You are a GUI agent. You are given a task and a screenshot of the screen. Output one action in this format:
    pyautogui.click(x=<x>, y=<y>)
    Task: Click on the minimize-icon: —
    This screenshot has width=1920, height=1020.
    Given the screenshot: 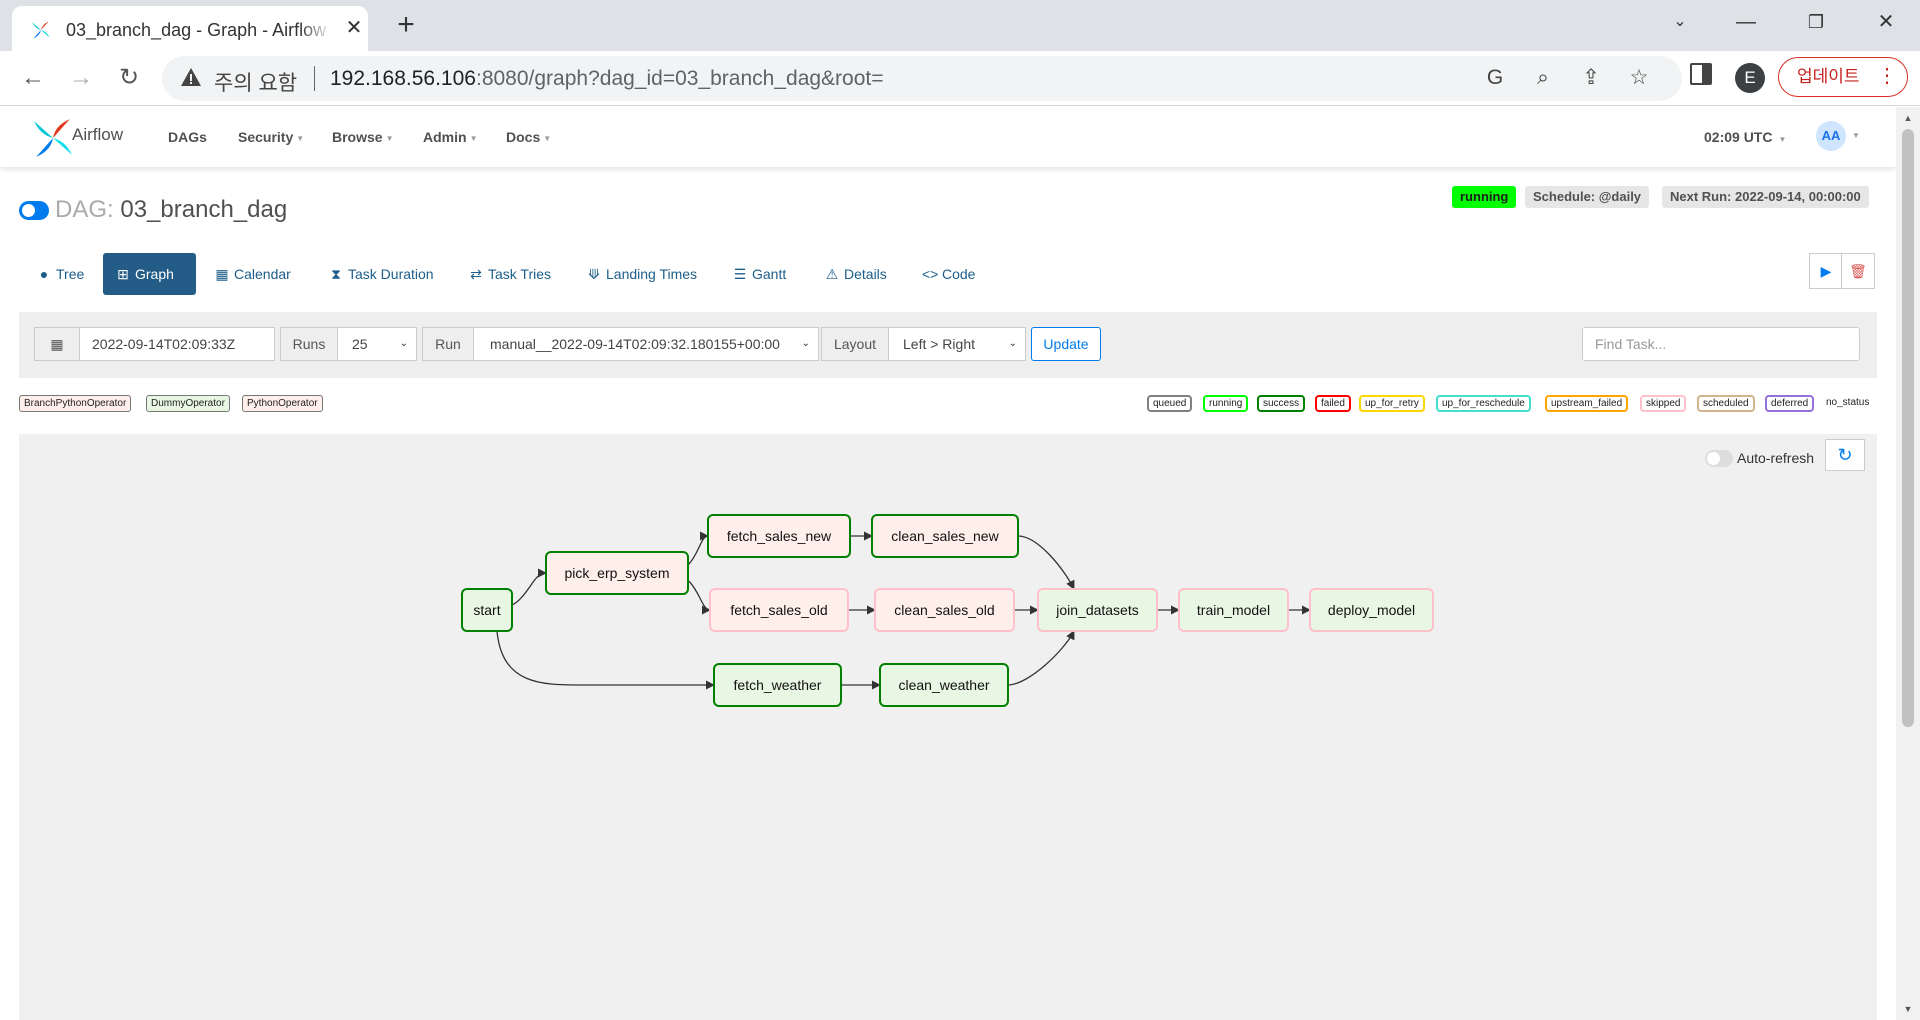 What is the action you would take?
    pyautogui.click(x=1746, y=22)
    